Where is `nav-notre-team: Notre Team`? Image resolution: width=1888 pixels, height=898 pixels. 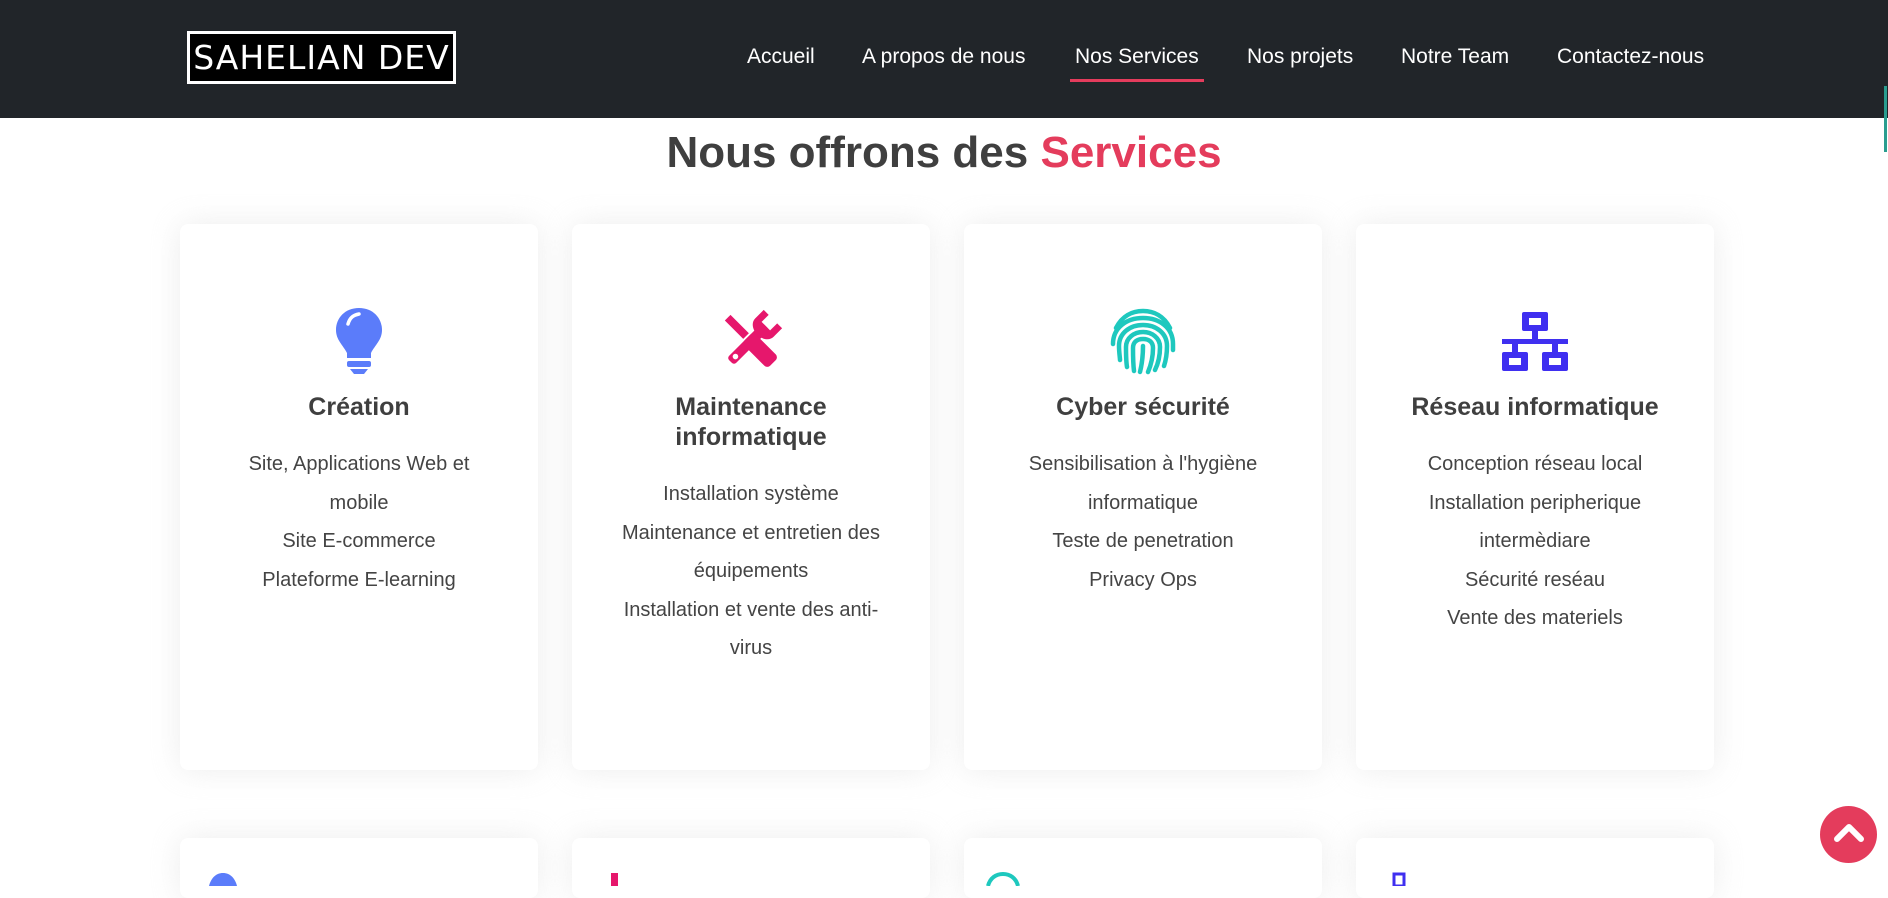 nav-notre-team: Notre Team is located at coordinates (1455, 57).